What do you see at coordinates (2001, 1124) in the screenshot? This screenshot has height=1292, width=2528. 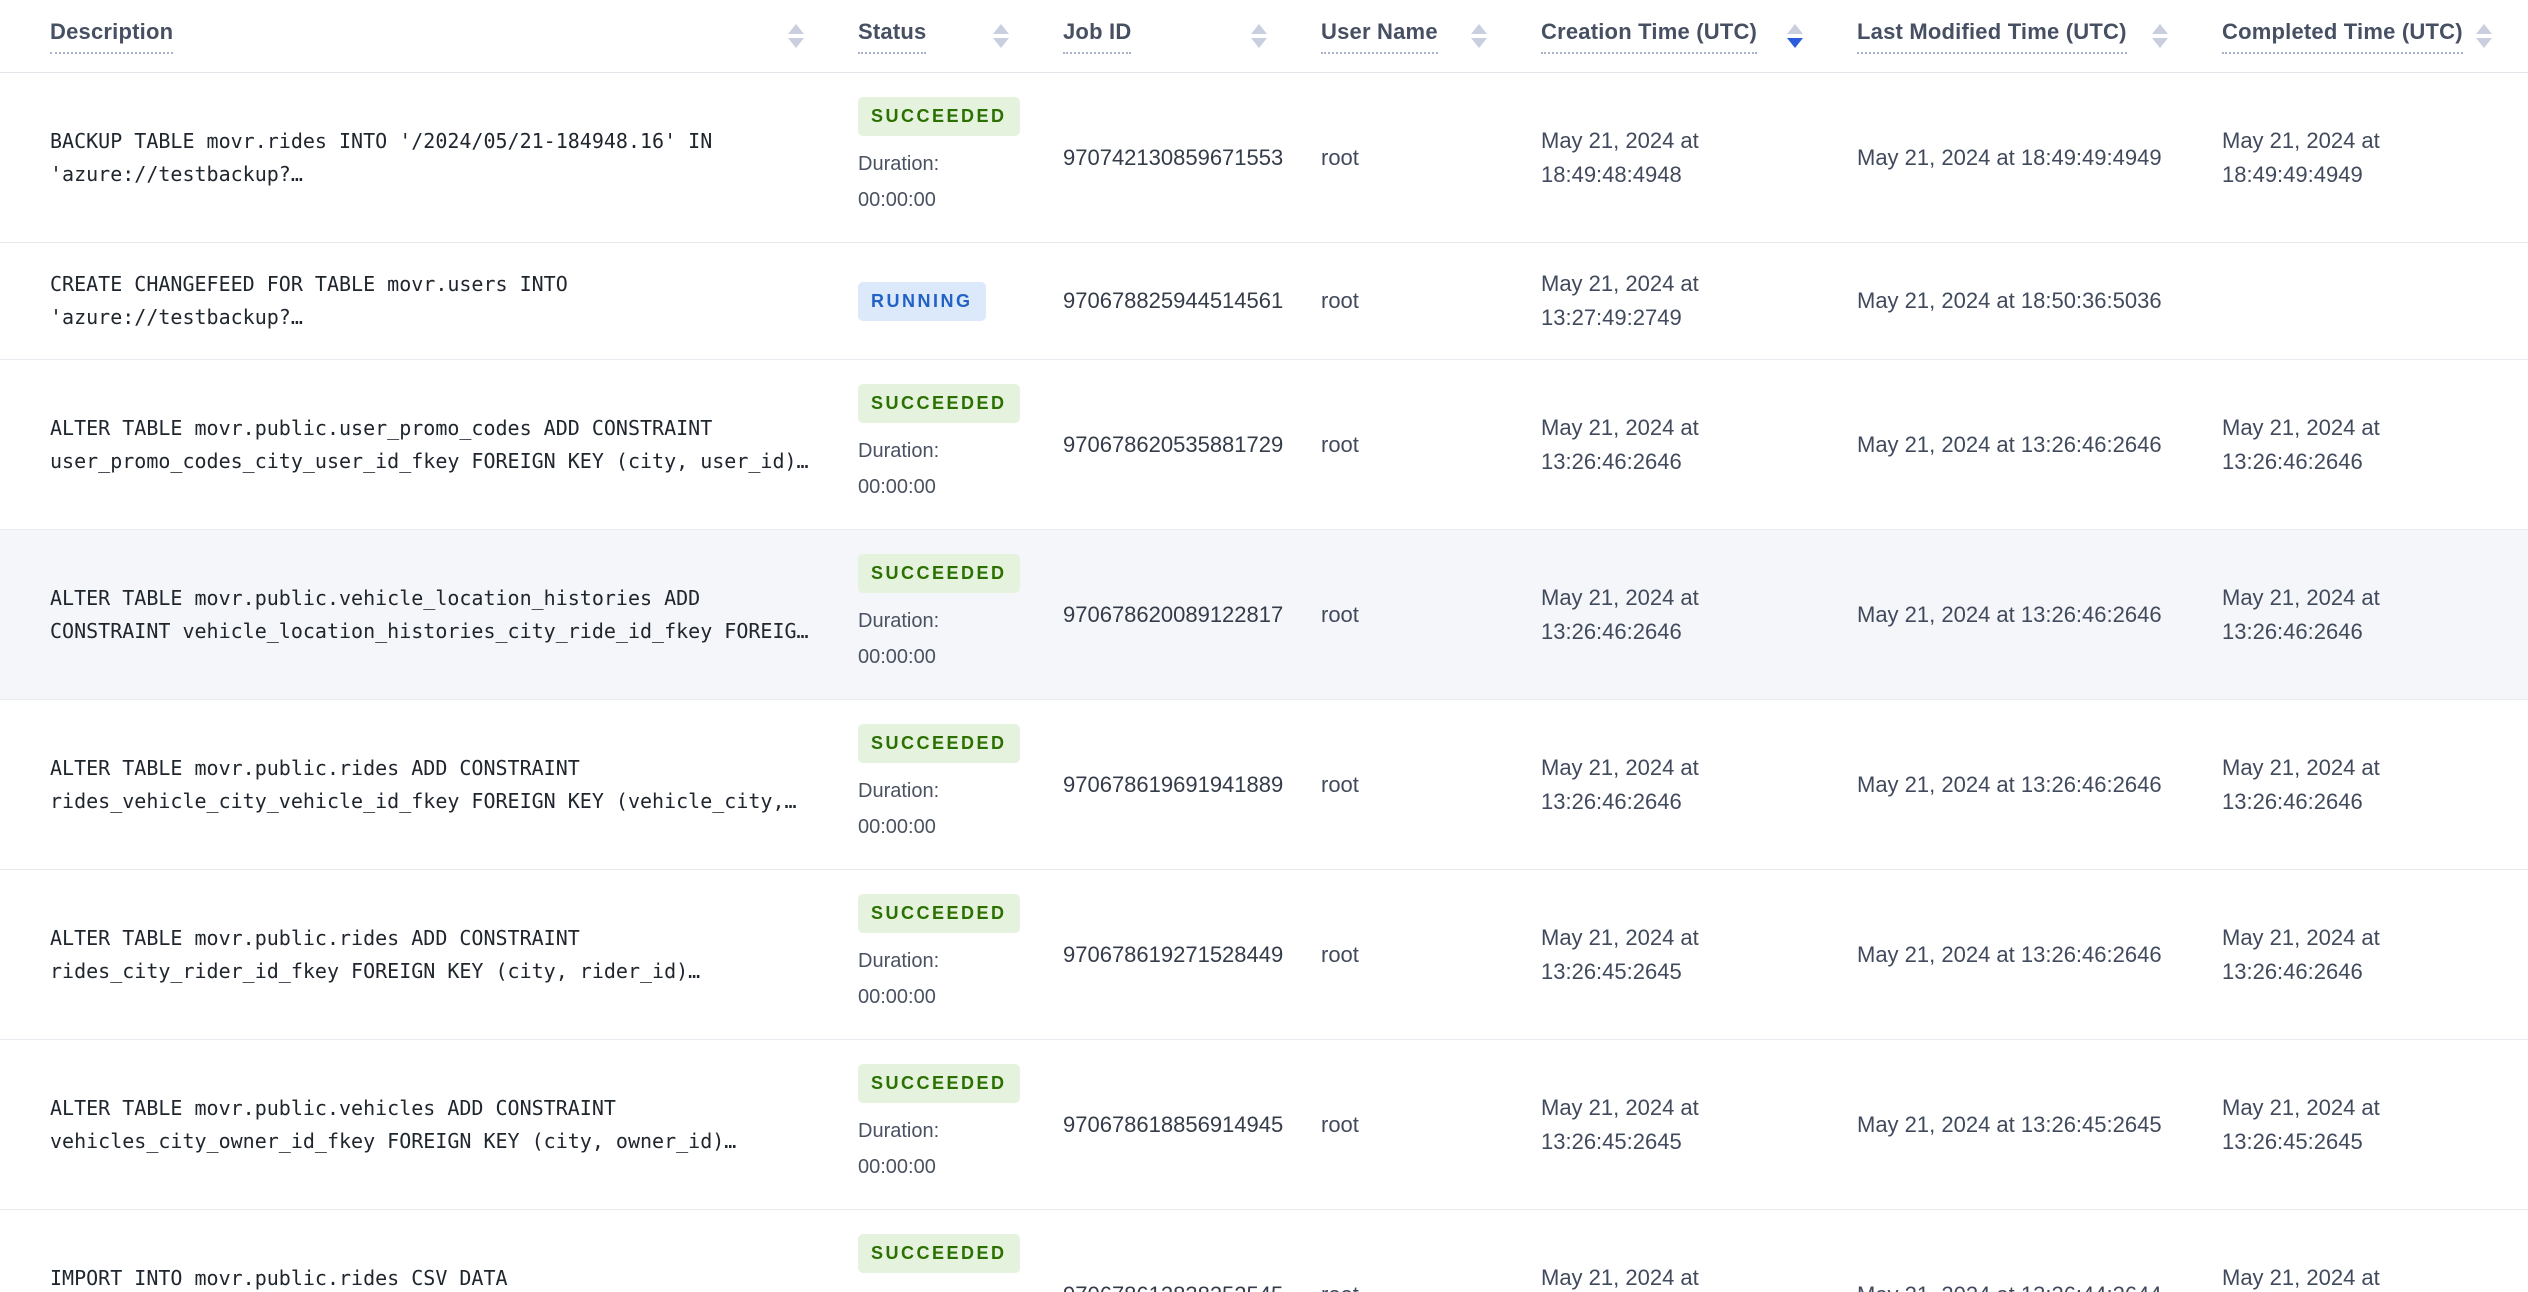 I see `last-modified-time: May 21, 2024 at 13:26:45:2645` at bounding box center [2001, 1124].